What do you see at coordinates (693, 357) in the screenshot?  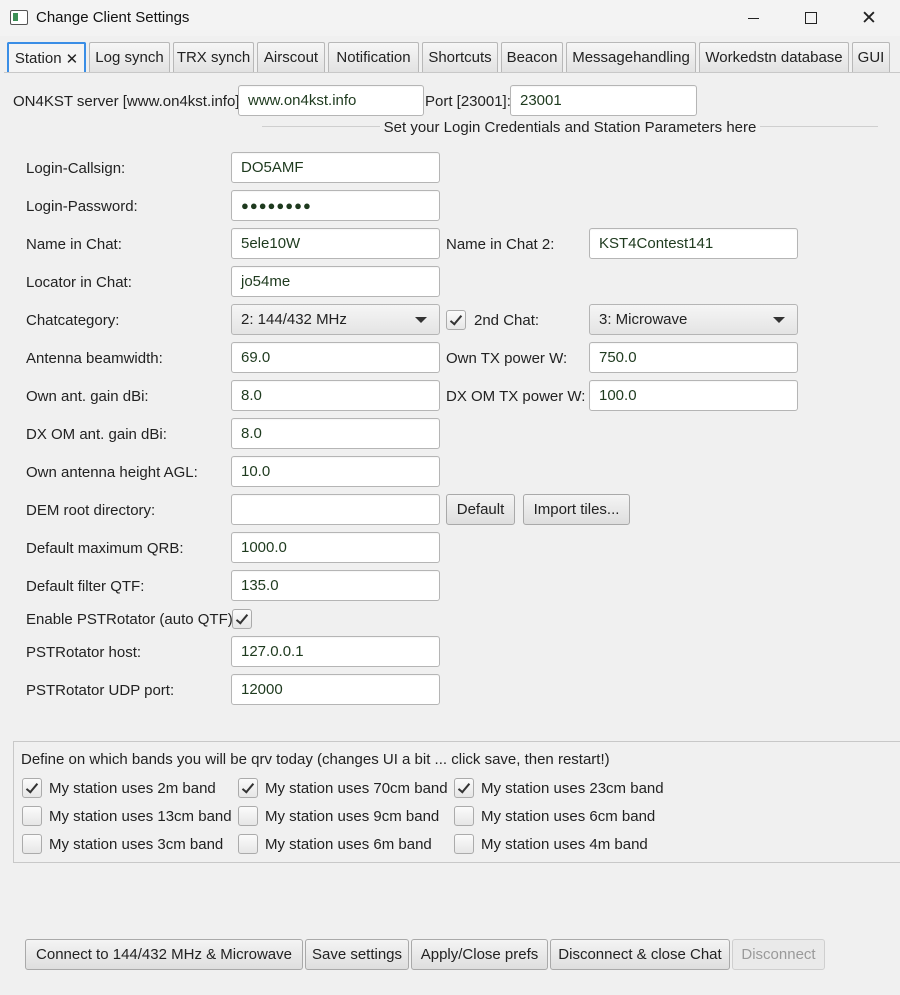 I see `own-tx-power-input: 750.0` at bounding box center [693, 357].